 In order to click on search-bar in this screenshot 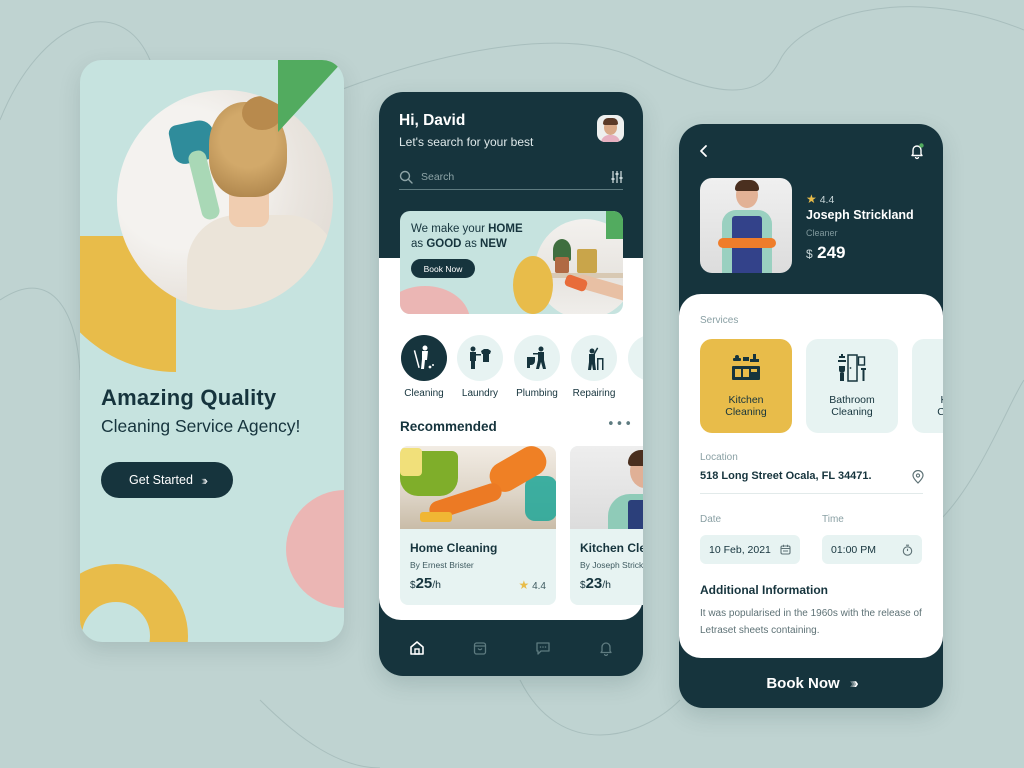, I will do `click(511, 177)`.